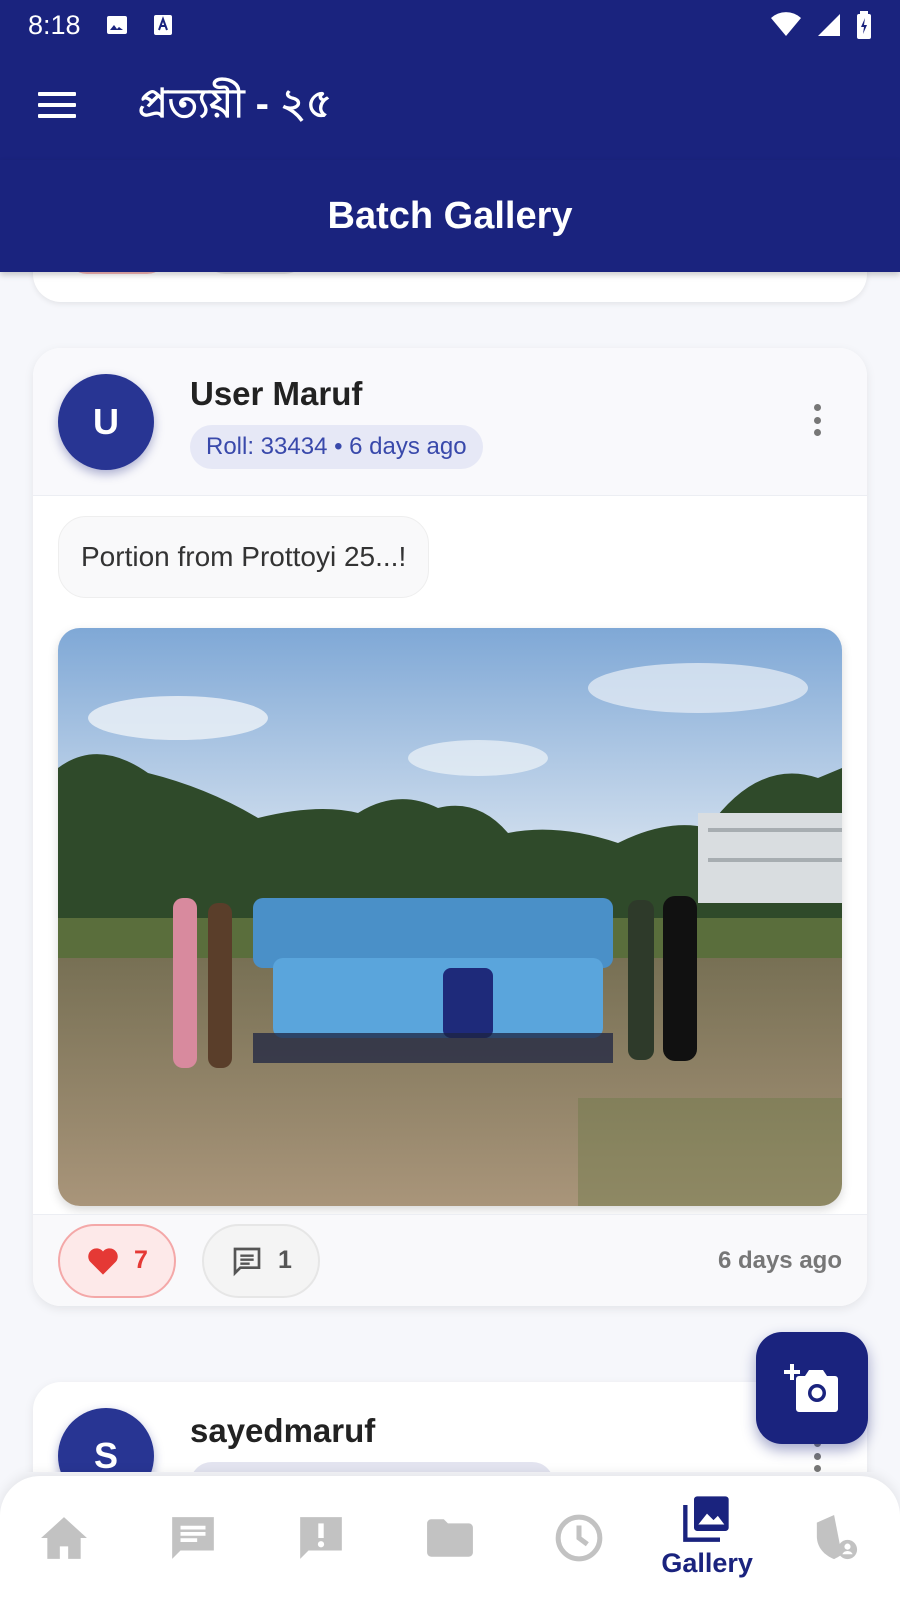 This screenshot has width=900, height=1600. I want to click on clock-icon, so click(578, 1538).